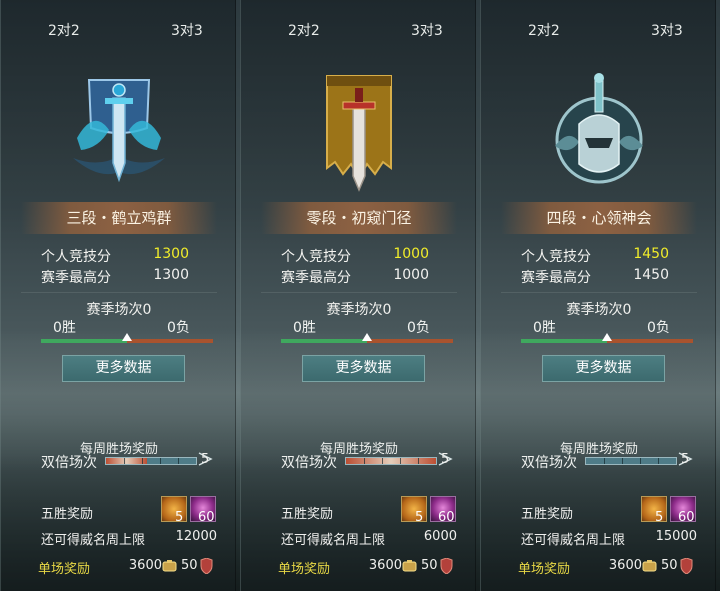  Describe the element at coordinates (196, 536) in the screenshot. I see `fame-limit-value: 12000` at that location.